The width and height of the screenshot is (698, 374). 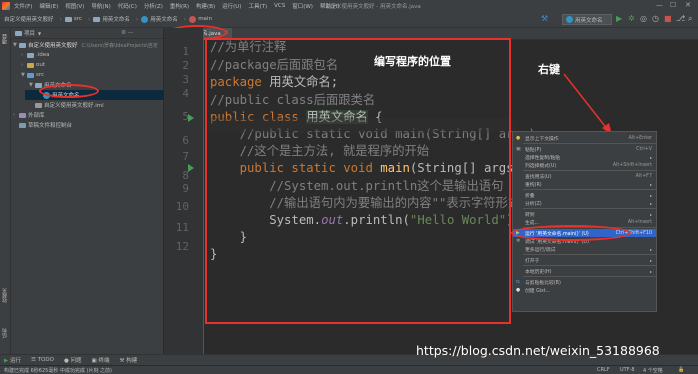 What do you see at coordinates (4, 39) in the screenshot?
I see `project-tool-tab: 项目` at bounding box center [4, 39].